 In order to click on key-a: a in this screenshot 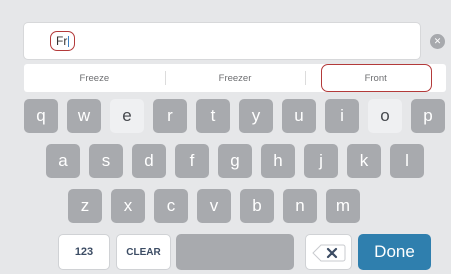, I will do `click(63, 161)`.